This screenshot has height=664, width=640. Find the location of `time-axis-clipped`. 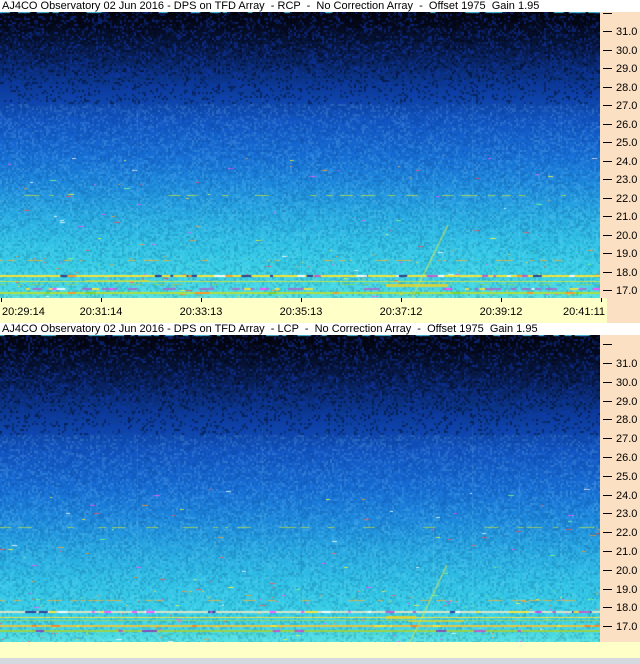

time-axis-clipped is located at coordinates (320, 650).